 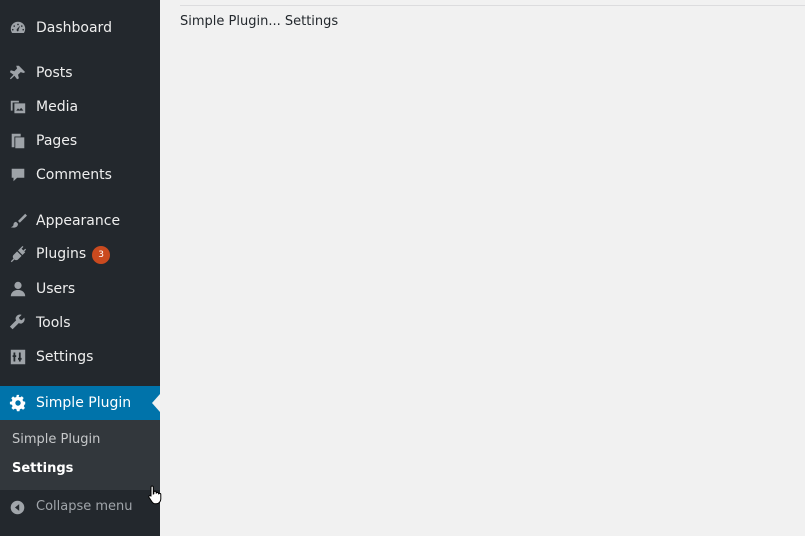 I want to click on collapse-menu-button: Collapse menu, so click(x=80, y=507).